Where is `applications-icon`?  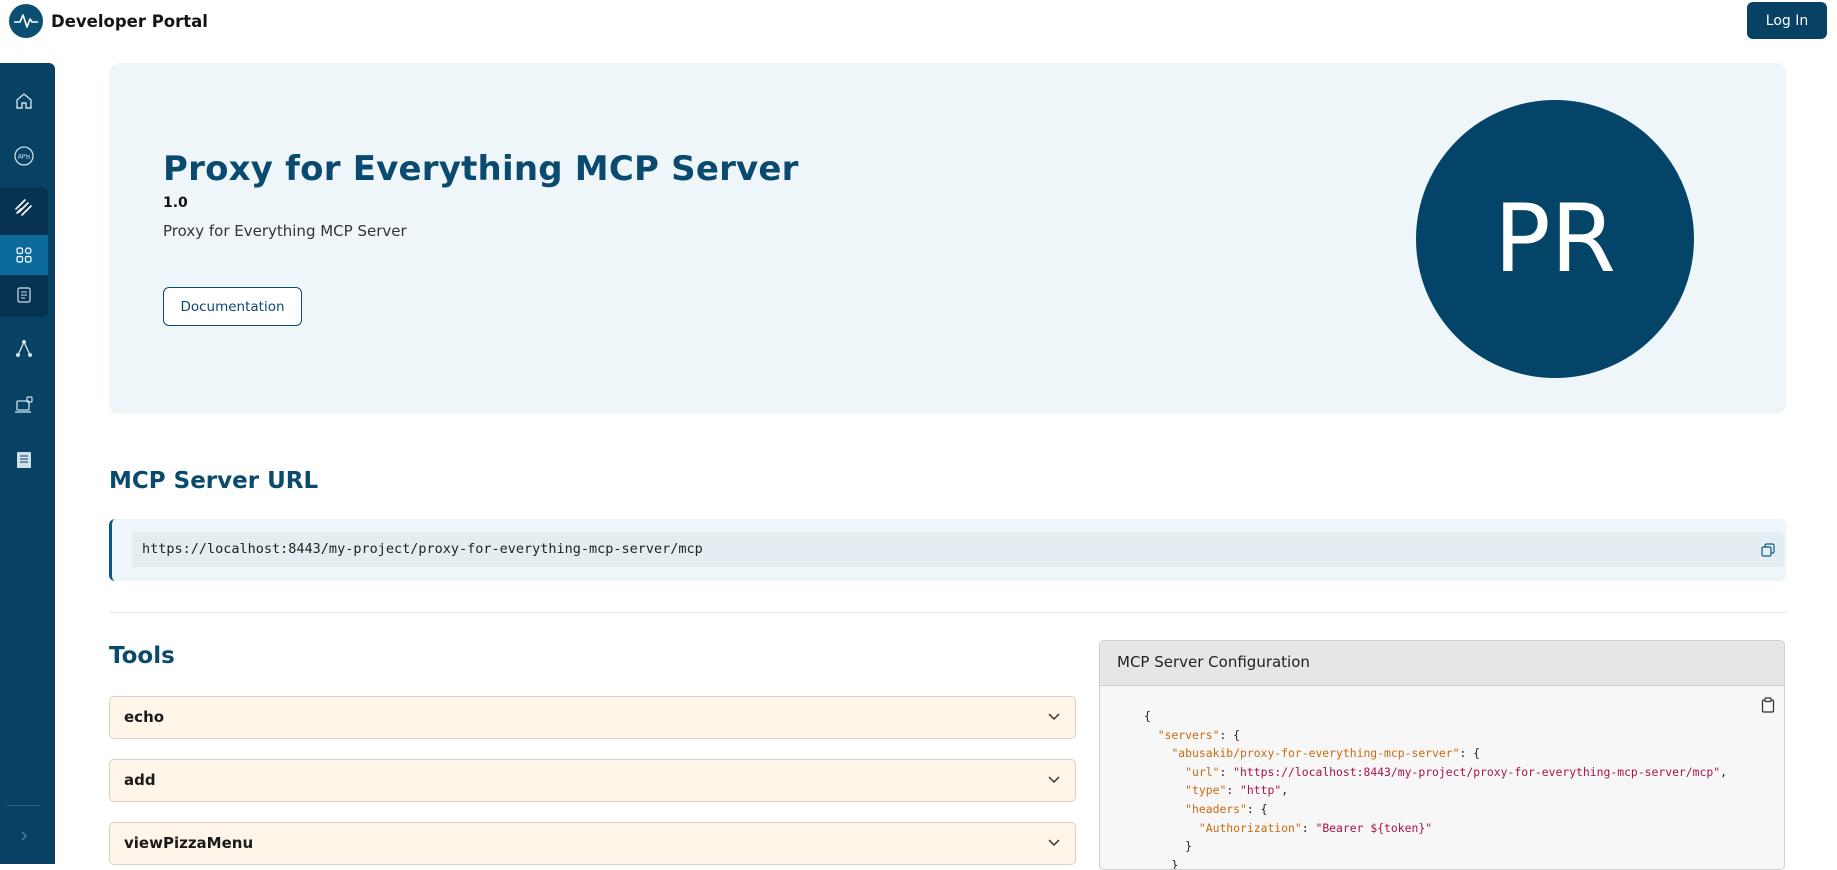
applications-icon is located at coordinates (24, 404).